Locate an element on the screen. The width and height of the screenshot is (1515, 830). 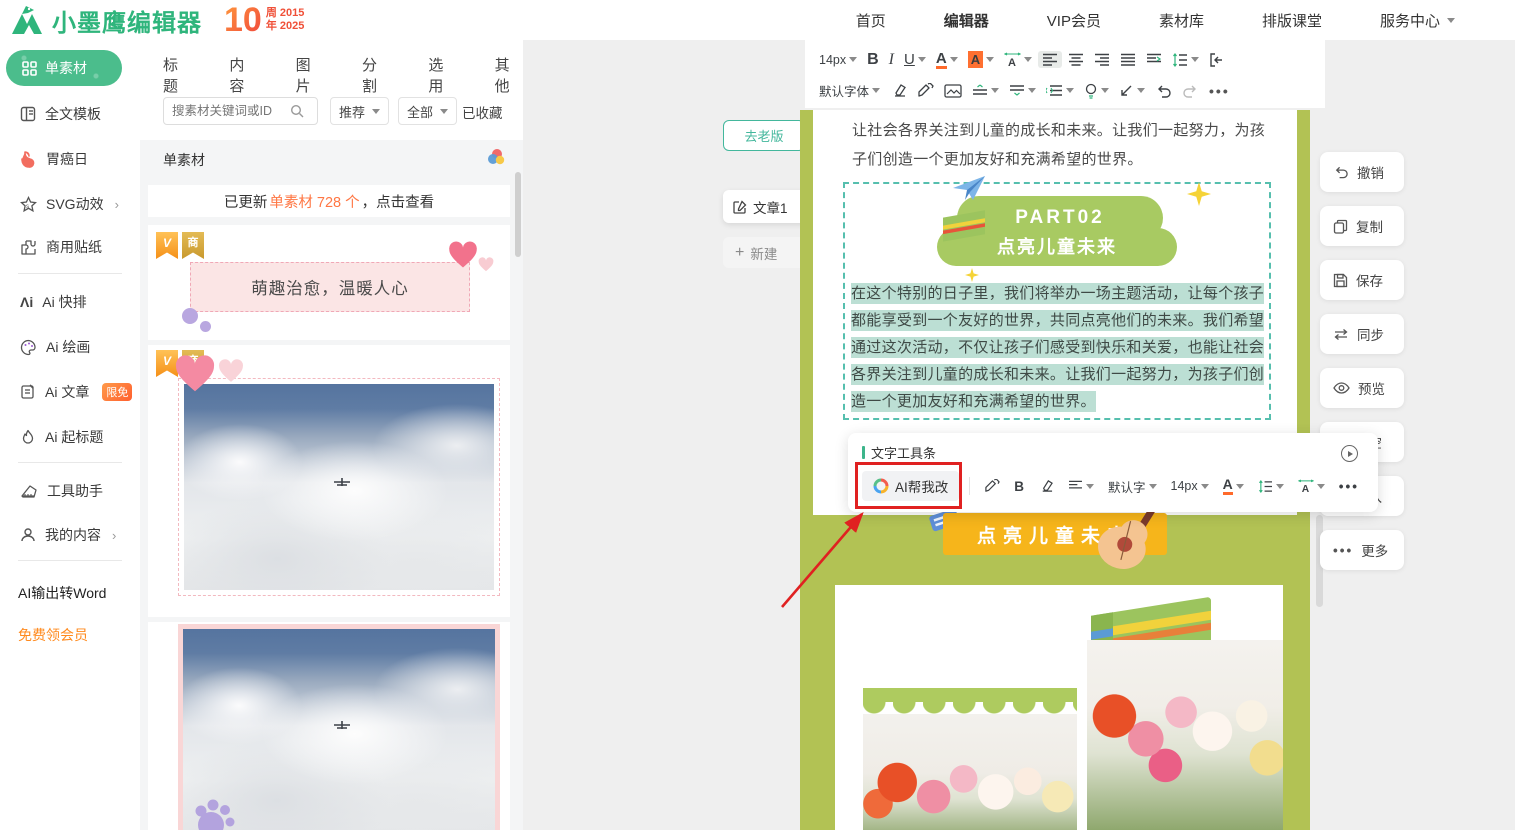
margin-bottom-icon is located at coordinates (1022, 90).